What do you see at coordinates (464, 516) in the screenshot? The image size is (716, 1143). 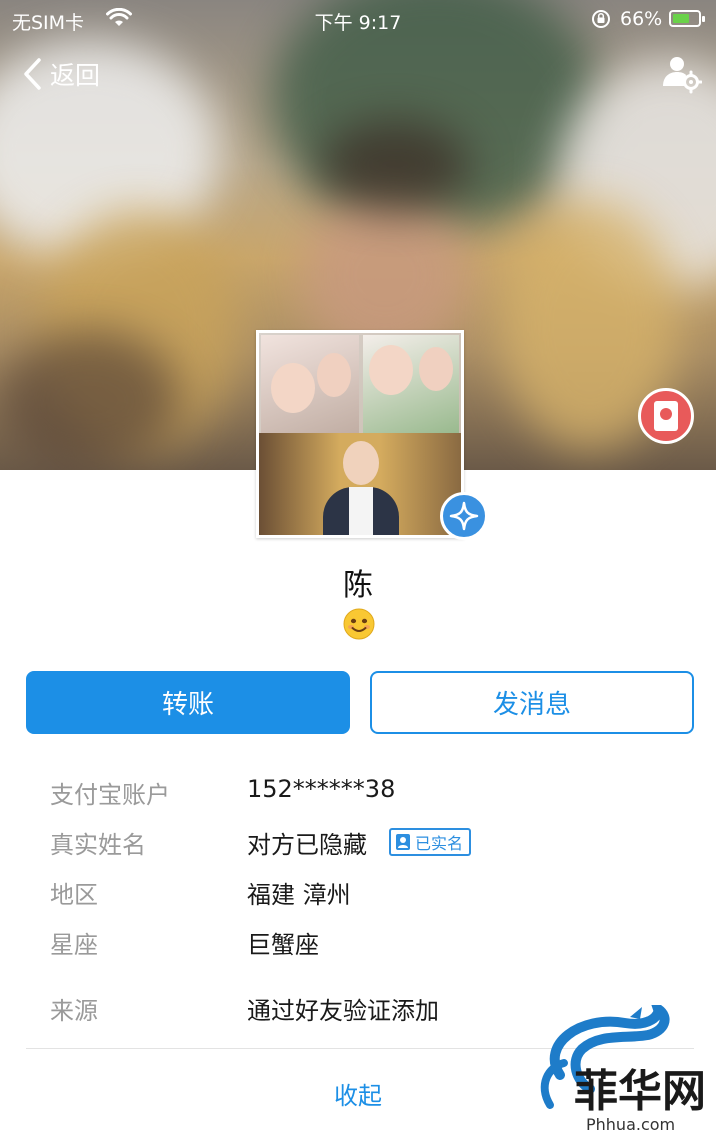 I see `verified-star-icon` at bounding box center [464, 516].